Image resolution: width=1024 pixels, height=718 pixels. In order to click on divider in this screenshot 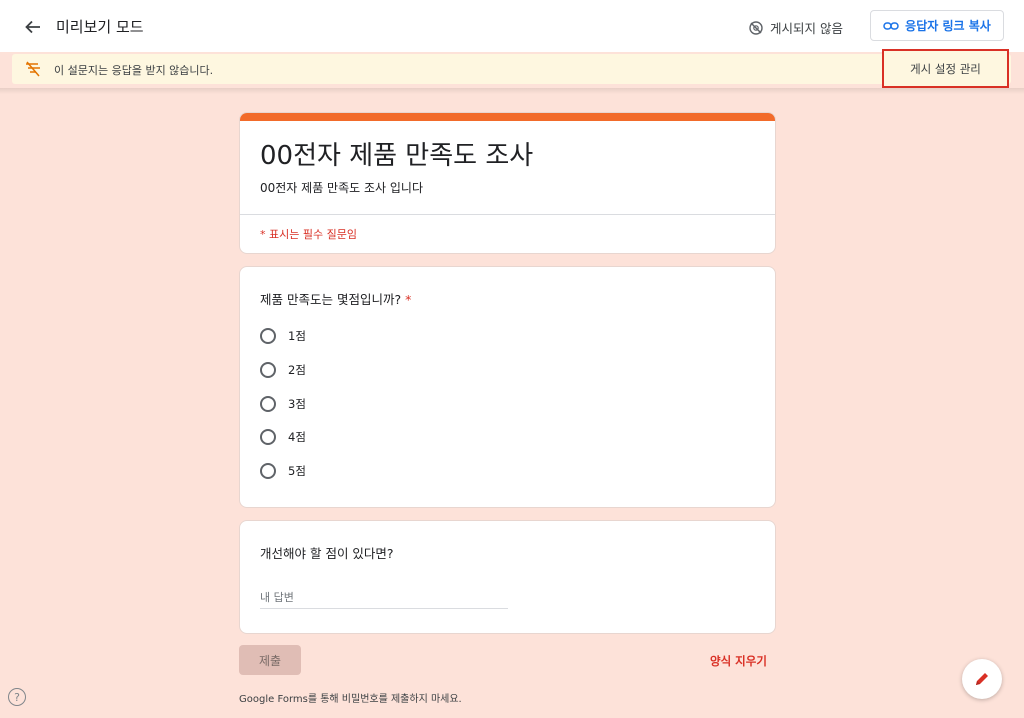, I will do `click(507, 214)`.